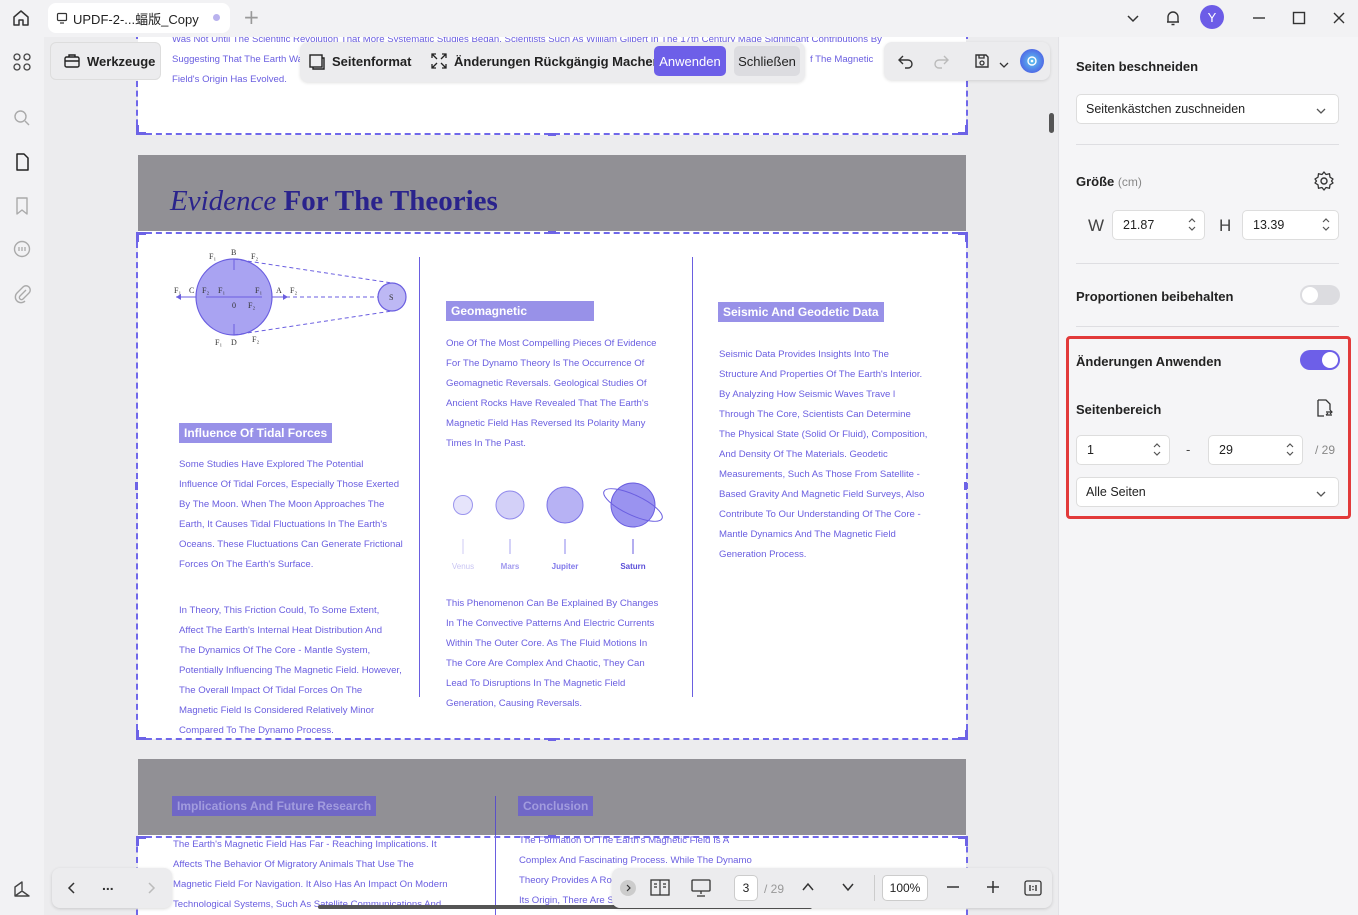  Describe the element at coordinates (1033, 890) in the screenshot. I see `actual-size-icon` at that location.